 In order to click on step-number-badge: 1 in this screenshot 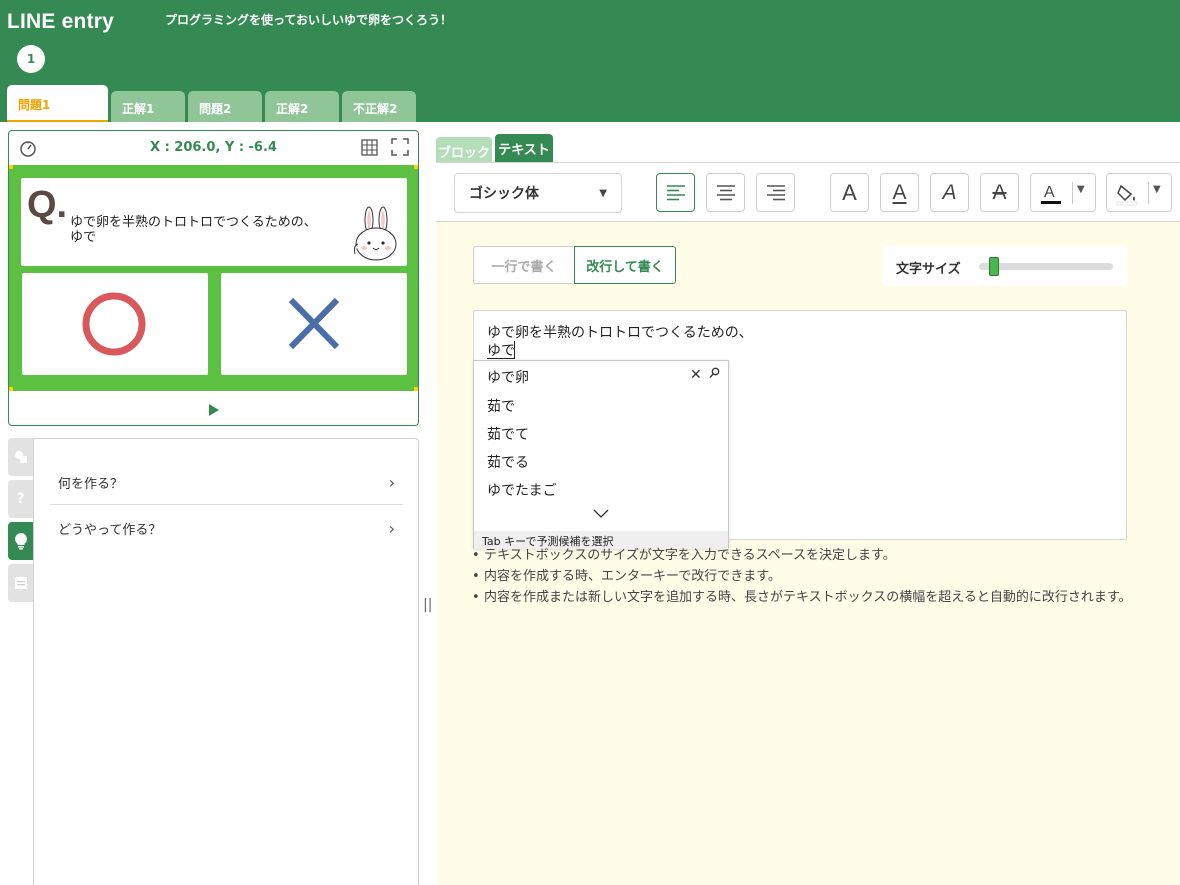, I will do `click(31, 59)`.